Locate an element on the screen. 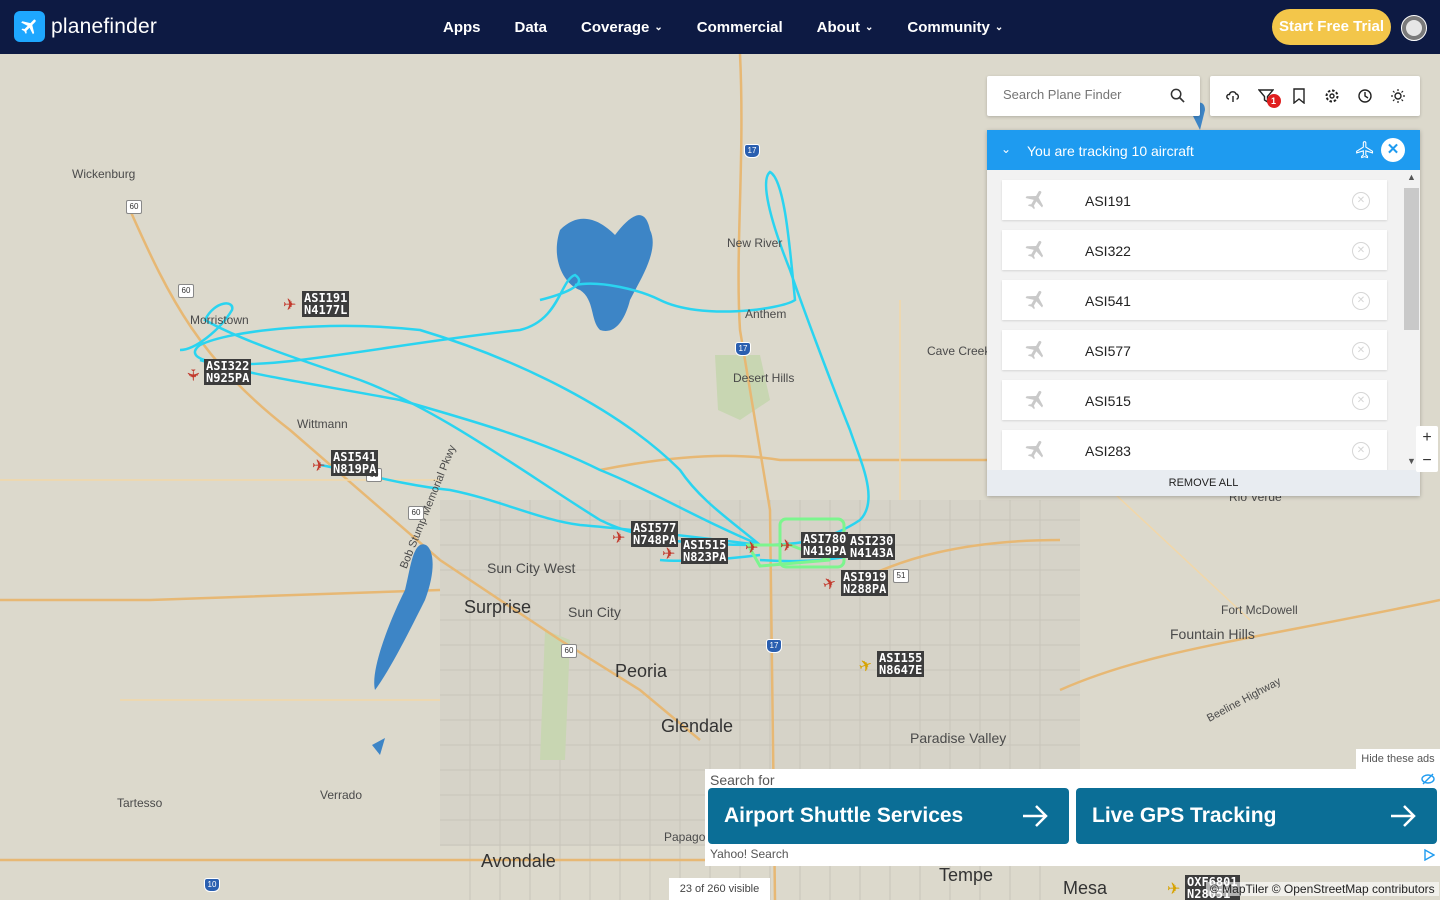 The width and height of the screenshot is (1440, 900). aircraft-label: ASI780 N419PA is located at coordinates (825, 545).